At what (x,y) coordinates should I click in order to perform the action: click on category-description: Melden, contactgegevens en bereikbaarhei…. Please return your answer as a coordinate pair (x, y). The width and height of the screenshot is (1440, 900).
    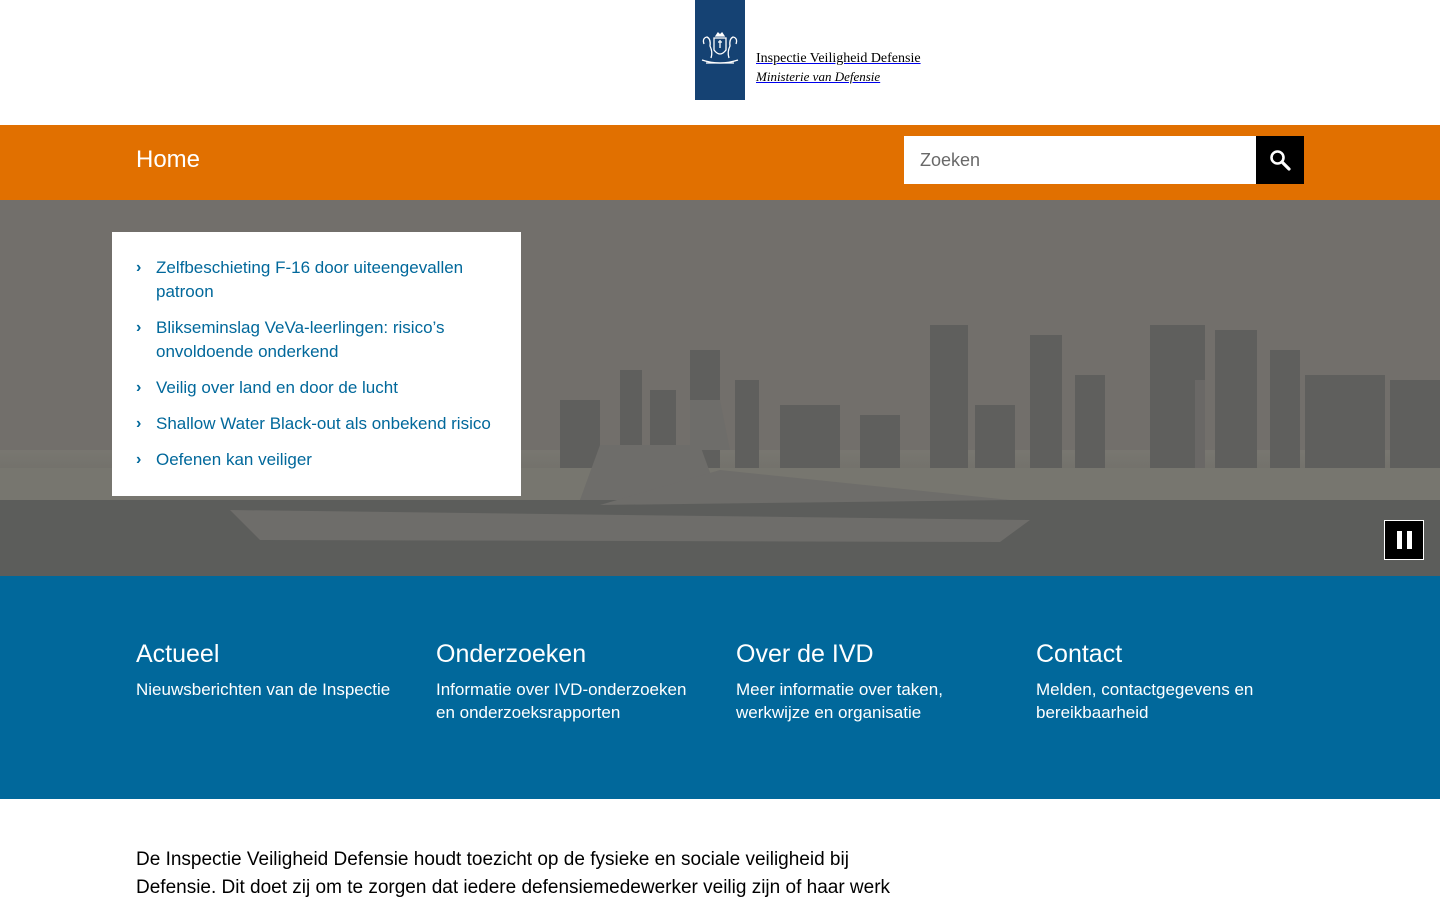
    Looking at the image, I should click on (1145, 701).